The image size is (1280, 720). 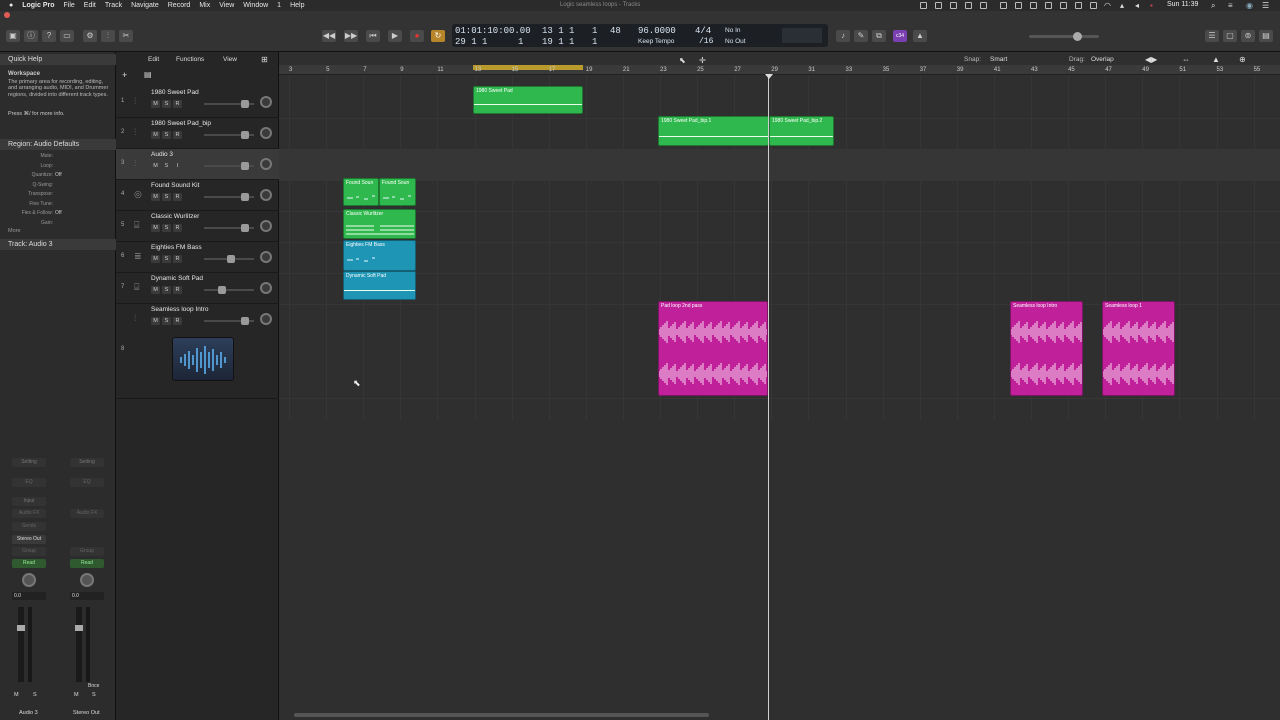 What do you see at coordinates (528, 100) in the screenshot?
I see `region: 1980 Sweet Pad` at bounding box center [528, 100].